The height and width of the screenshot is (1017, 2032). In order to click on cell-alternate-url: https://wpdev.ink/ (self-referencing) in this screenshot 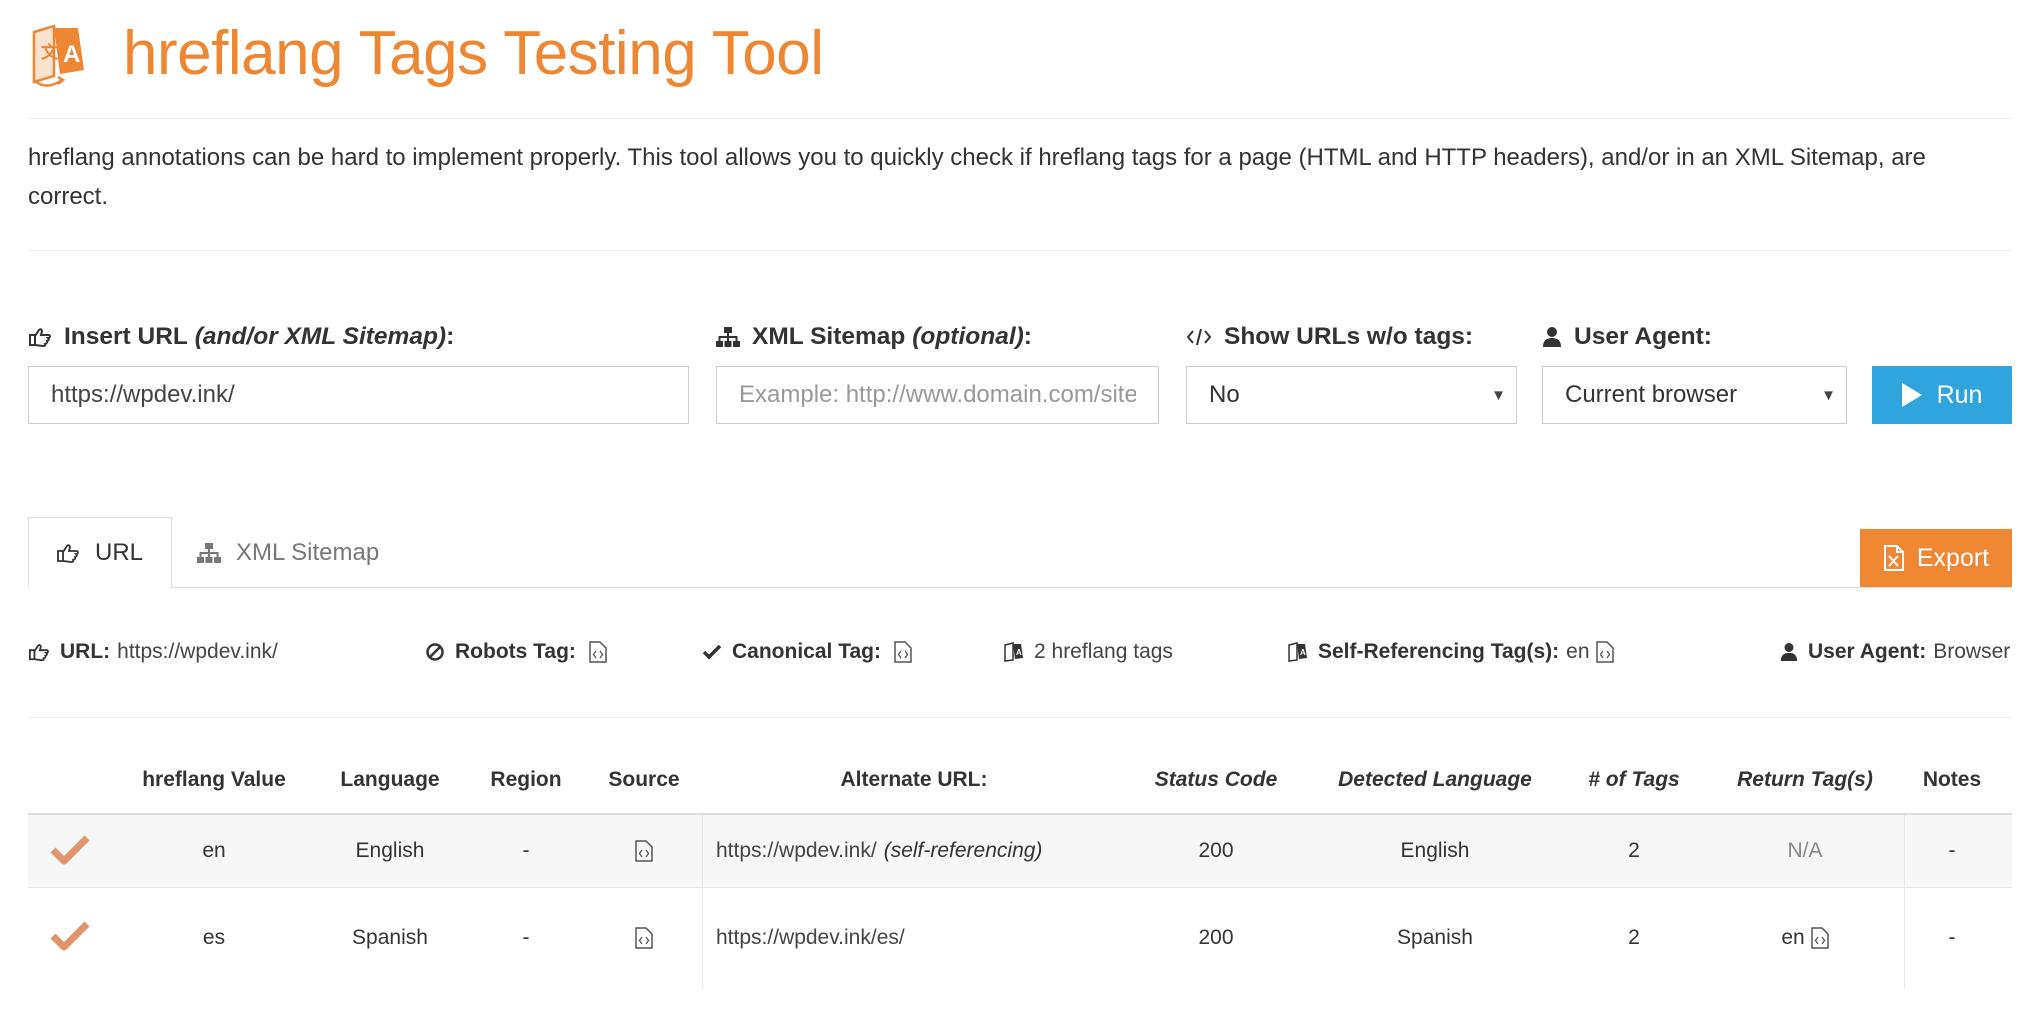, I will do `click(926, 851)`.